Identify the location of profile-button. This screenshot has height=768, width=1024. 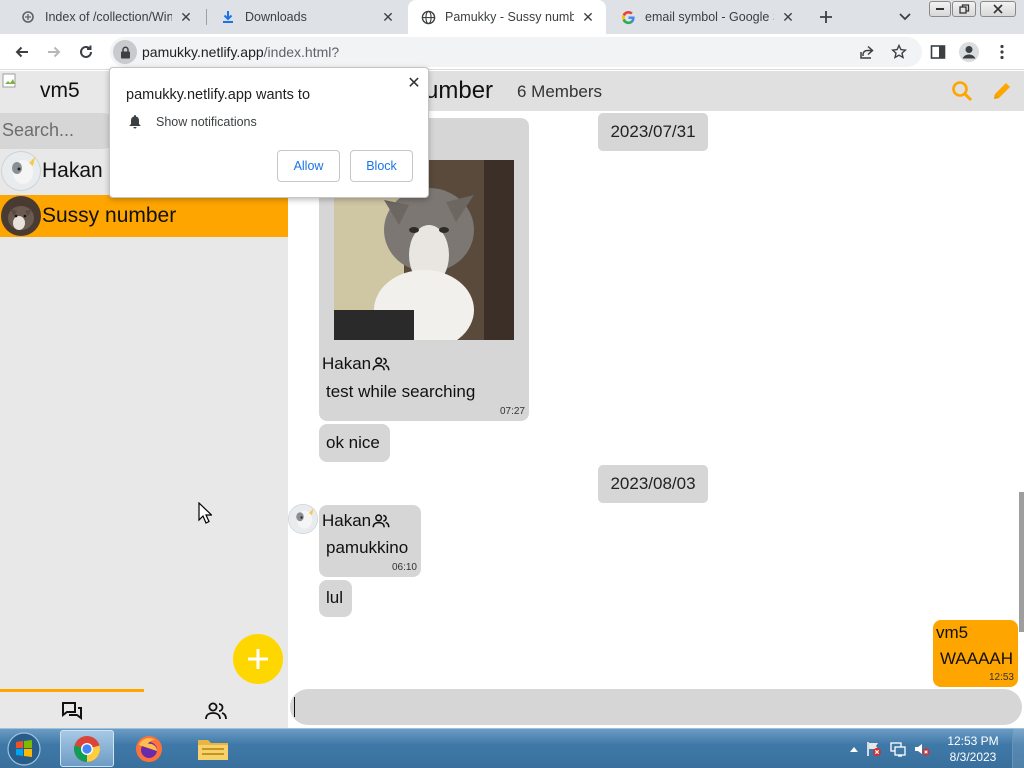
(969, 52).